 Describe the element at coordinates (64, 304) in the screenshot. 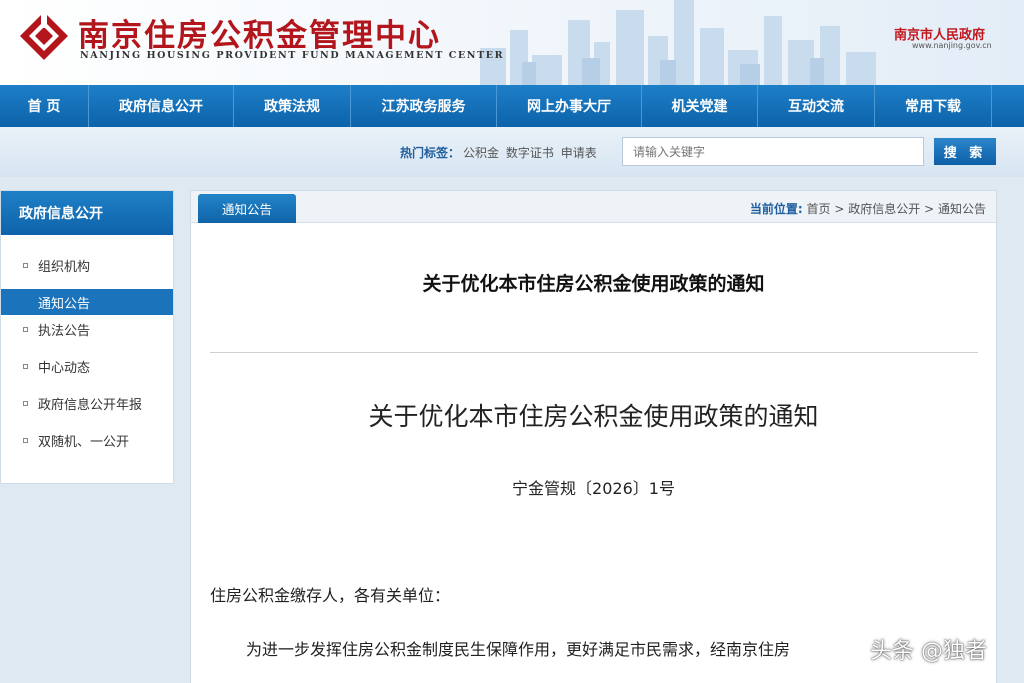

I see `sidebar-item-label: 通知公告` at that location.